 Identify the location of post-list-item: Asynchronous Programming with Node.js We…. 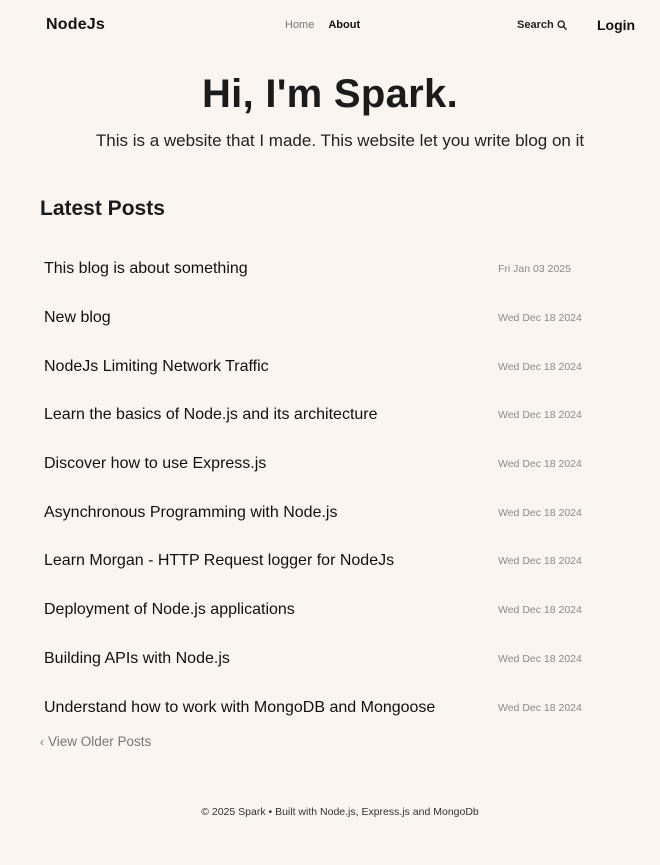
(324, 512).